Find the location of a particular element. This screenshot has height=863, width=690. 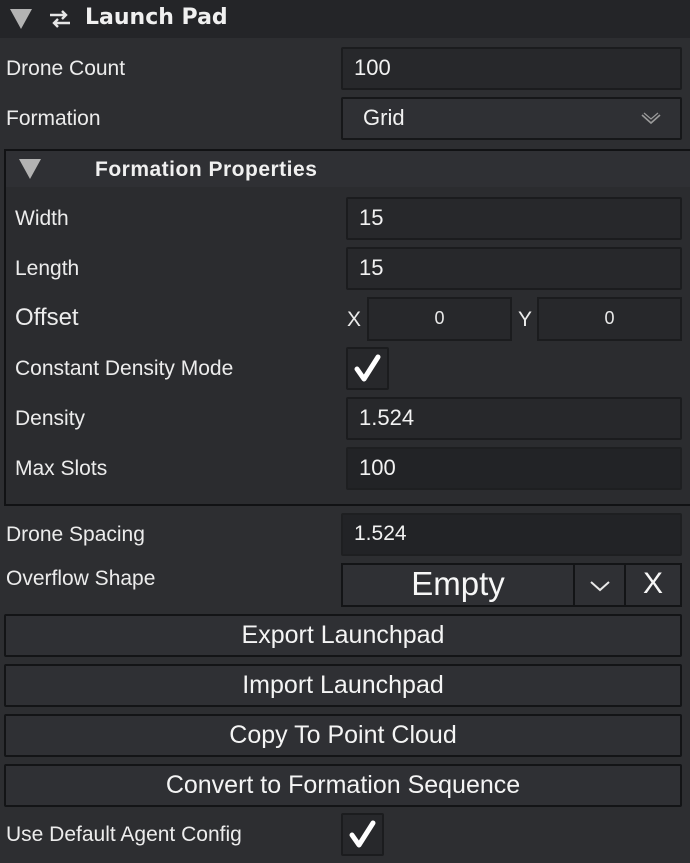

formation-properties-title: Formation Properties is located at coordinates (206, 169).